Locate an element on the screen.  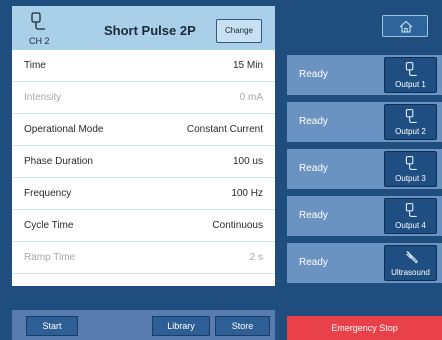
program-header: CH 2 Short Pulse 2P Change is located at coordinates (143, 28).